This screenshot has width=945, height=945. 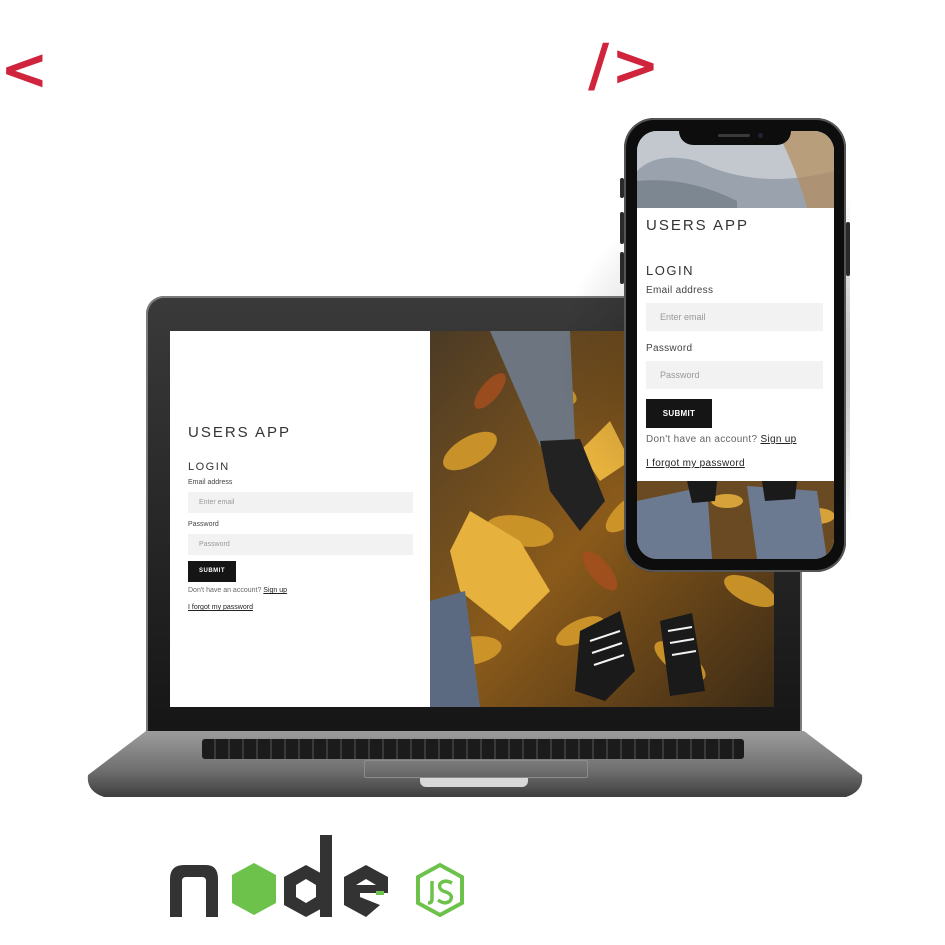 I want to click on laptop-password-label: Password, so click(x=203, y=524).